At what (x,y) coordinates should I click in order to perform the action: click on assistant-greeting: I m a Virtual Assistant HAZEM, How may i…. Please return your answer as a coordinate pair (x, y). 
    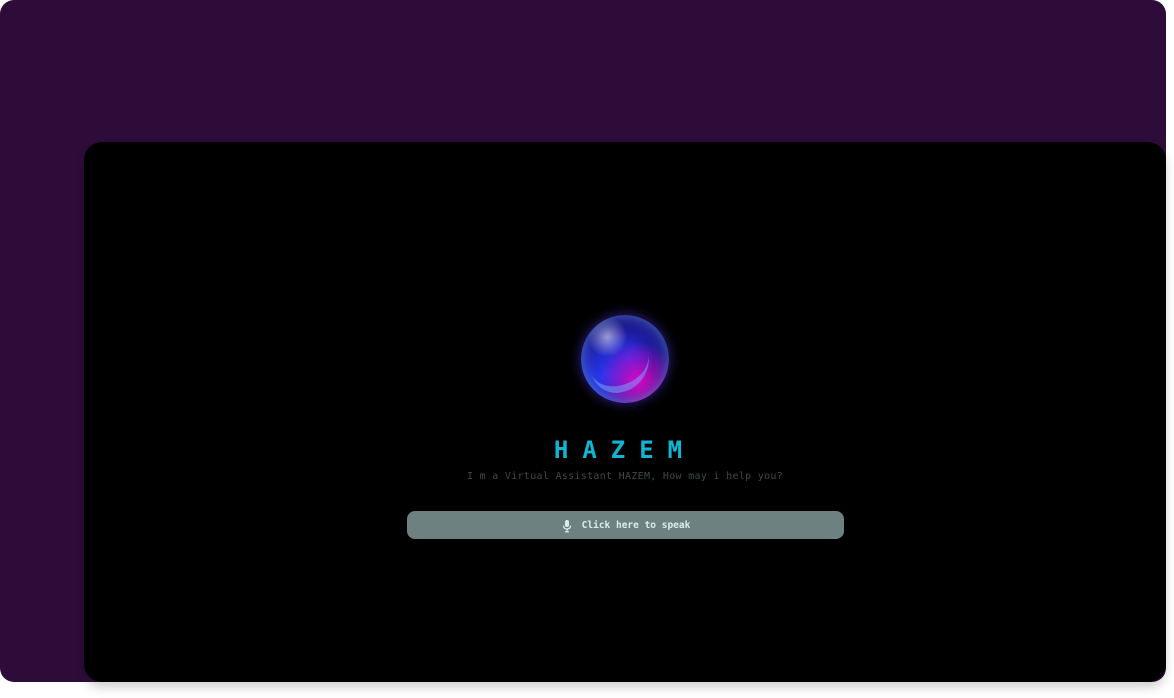
    Looking at the image, I should click on (625, 476).